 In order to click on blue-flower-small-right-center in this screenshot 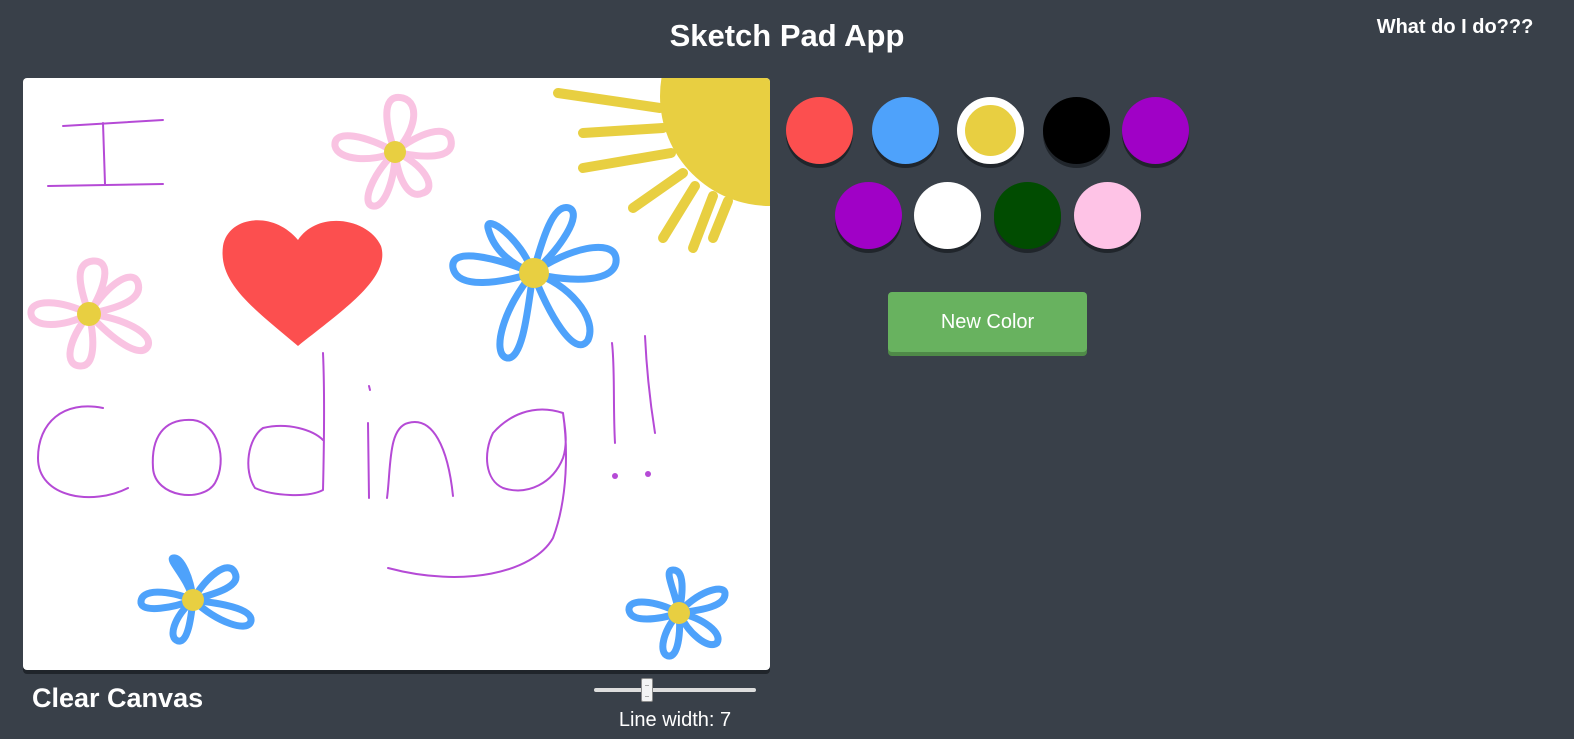, I will do `click(679, 613)`.